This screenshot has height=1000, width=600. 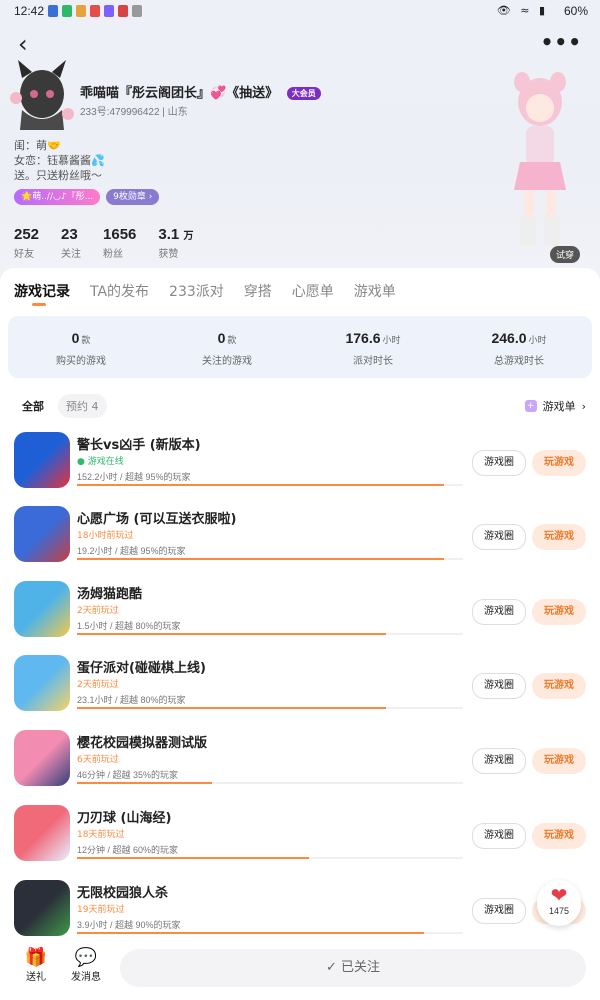 I want to click on tab-outfits: 穿搭, so click(x=258, y=291).